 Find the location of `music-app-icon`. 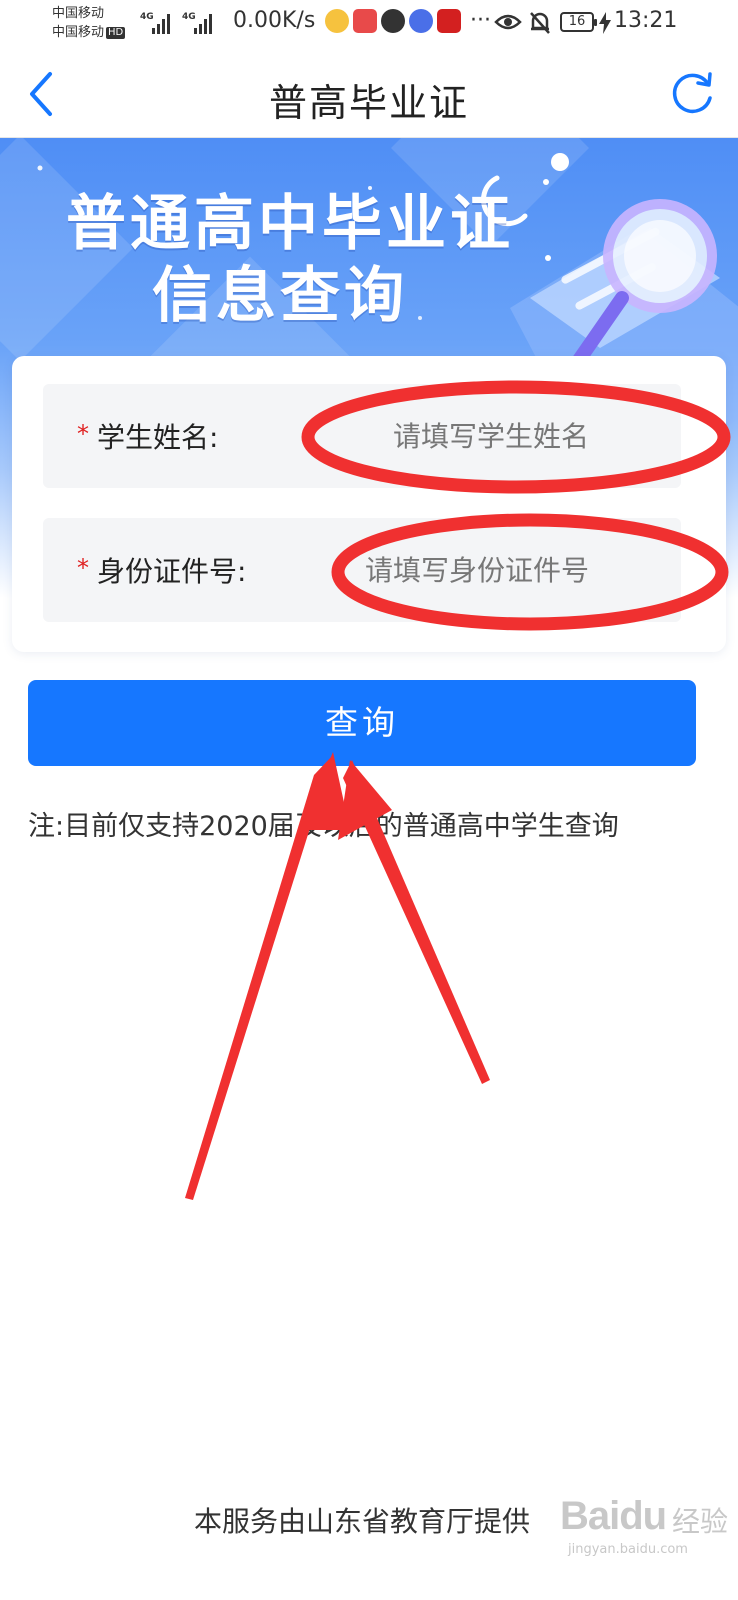

music-app-icon is located at coordinates (421, 21).